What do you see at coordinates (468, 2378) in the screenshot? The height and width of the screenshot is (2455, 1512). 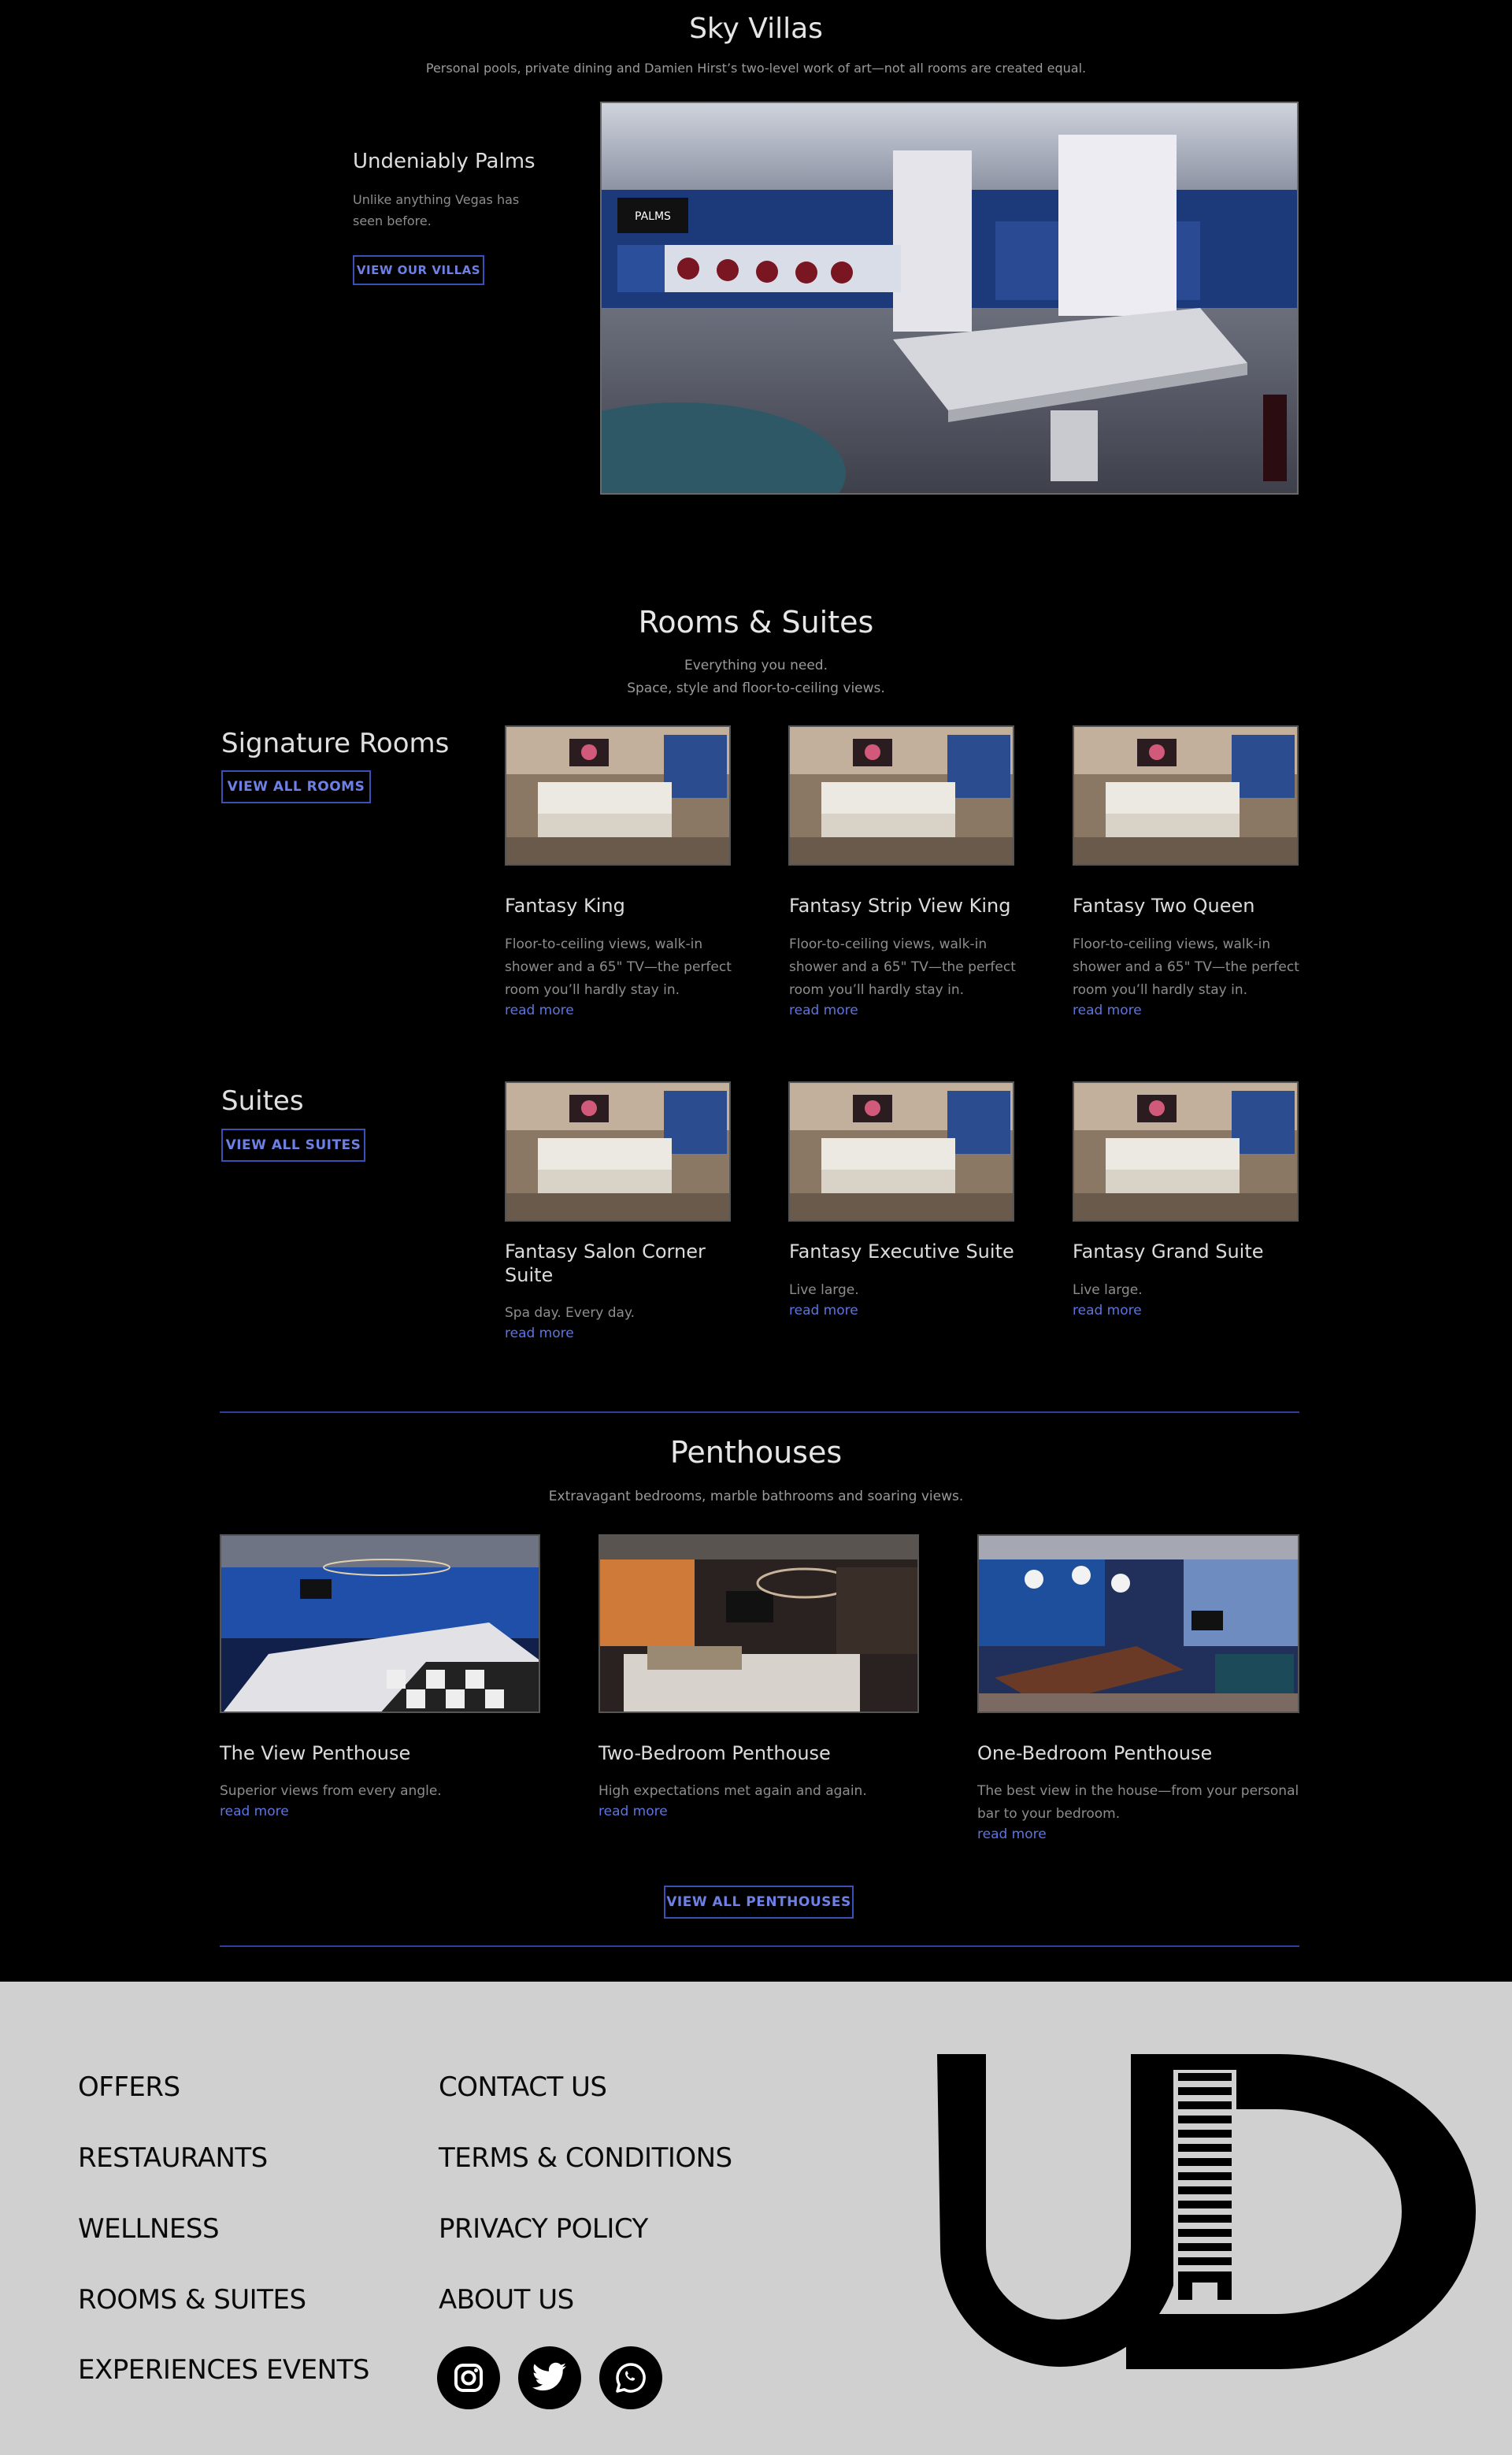 I see `instagram-icon` at bounding box center [468, 2378].